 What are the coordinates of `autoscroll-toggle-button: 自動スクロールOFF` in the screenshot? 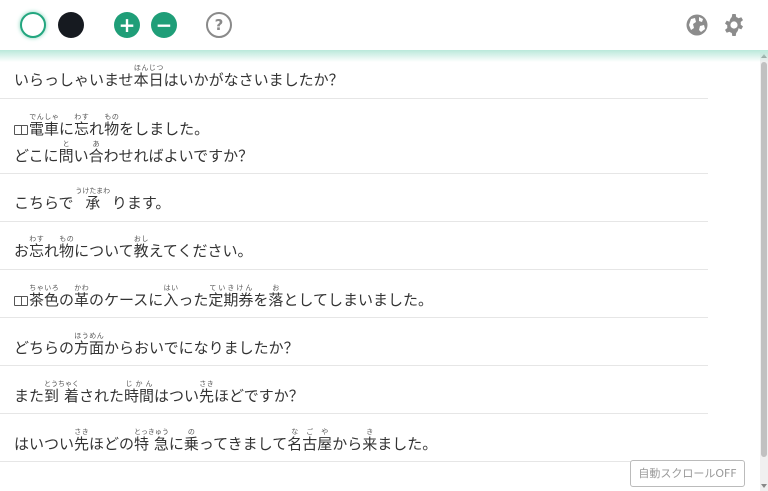 It's located at (687, 473).